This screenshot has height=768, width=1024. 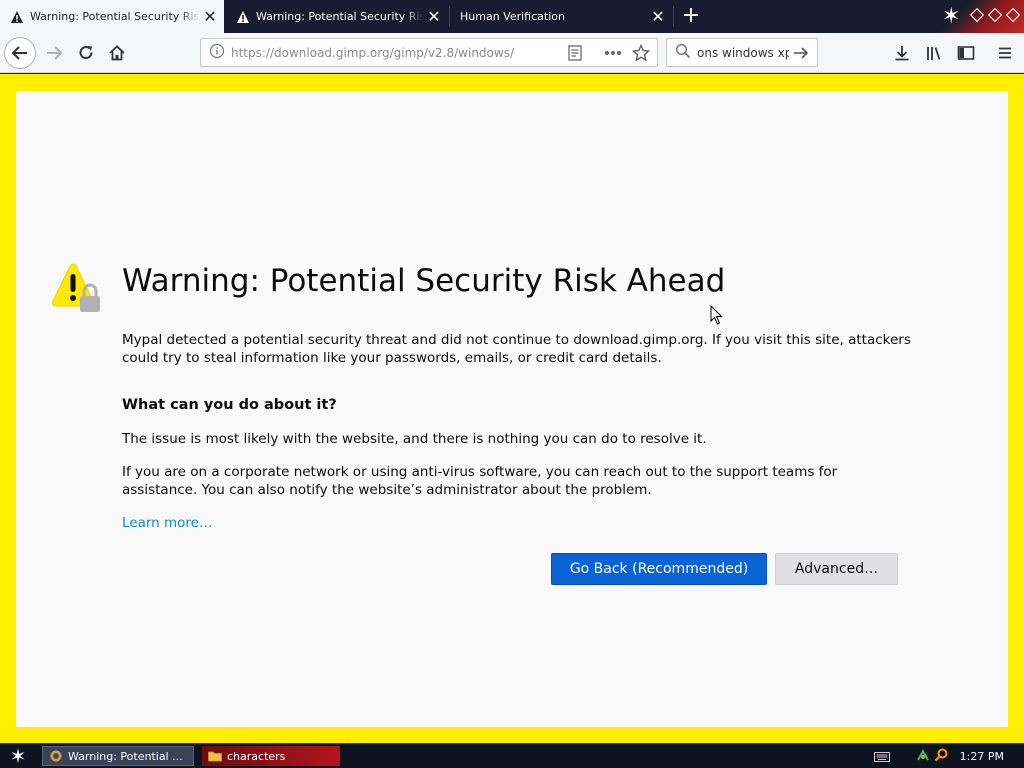 What do you see at coordinates (659, 569) in the screenshot?
I see `go-back-button: Go Back (Recommended)` at bounding box center [659, 569].